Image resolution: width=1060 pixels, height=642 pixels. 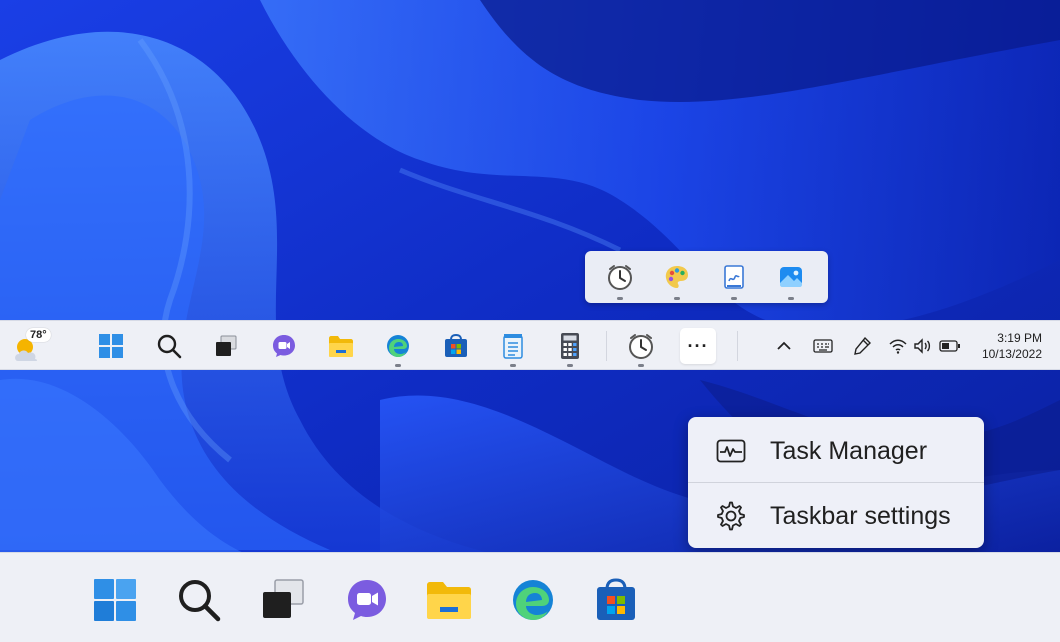 I want to click on weather-widget: 78°, so click(x=31, y=345).